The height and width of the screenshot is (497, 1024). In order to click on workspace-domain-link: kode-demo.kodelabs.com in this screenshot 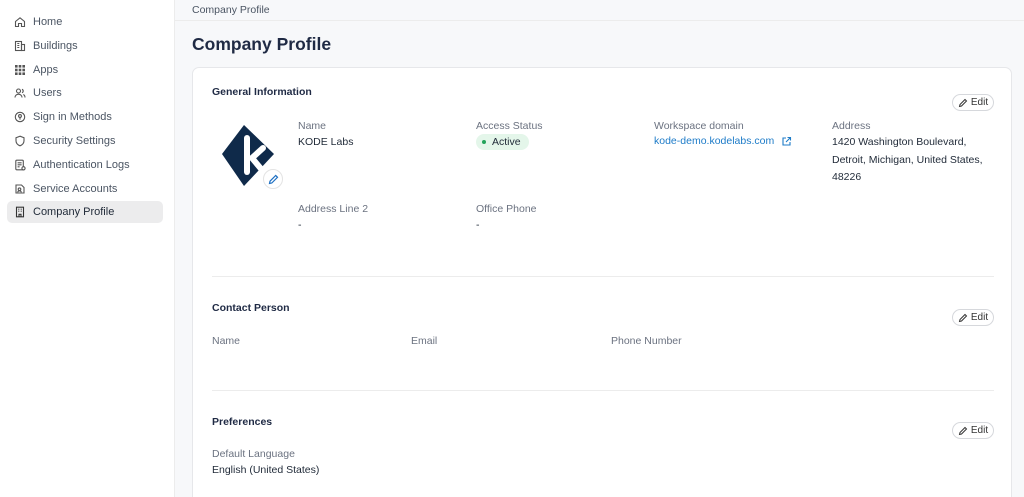, I will do `click(723, 141)`.